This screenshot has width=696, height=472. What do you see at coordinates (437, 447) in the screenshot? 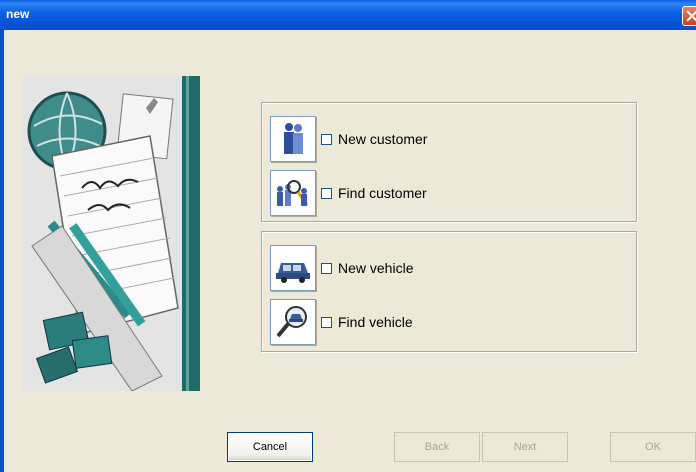
I see `back-button: Back` at bounding box center [437, 447].